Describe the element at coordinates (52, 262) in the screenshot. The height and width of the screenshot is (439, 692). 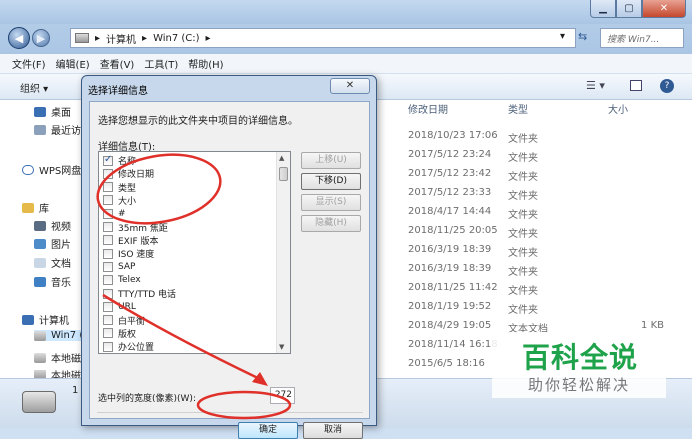
I see `nav-docs: 文档` at that location.